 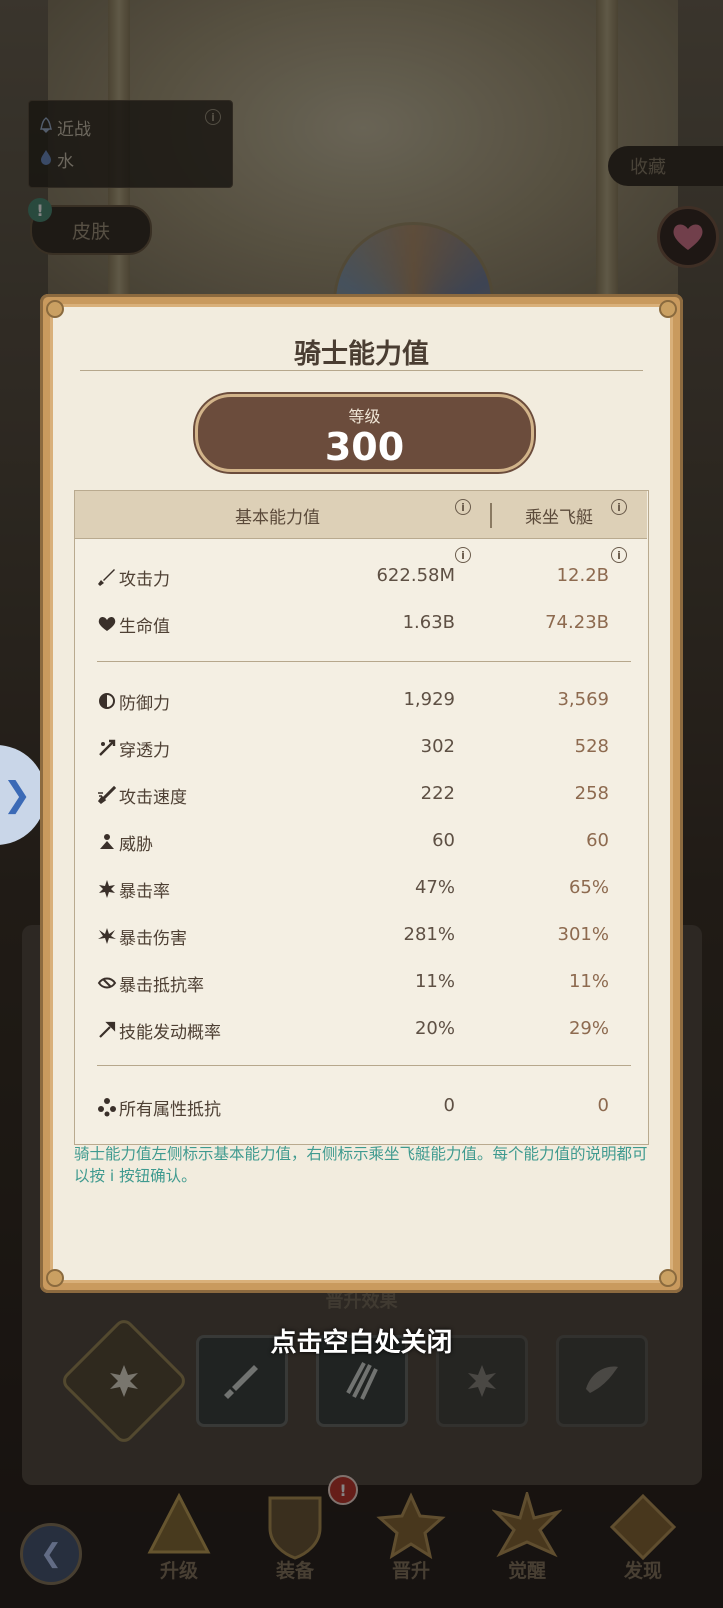 What do you see at coordinates (107, 747) in the screenshot?
I see `pierce-icon` at bounding box center [107, 747].